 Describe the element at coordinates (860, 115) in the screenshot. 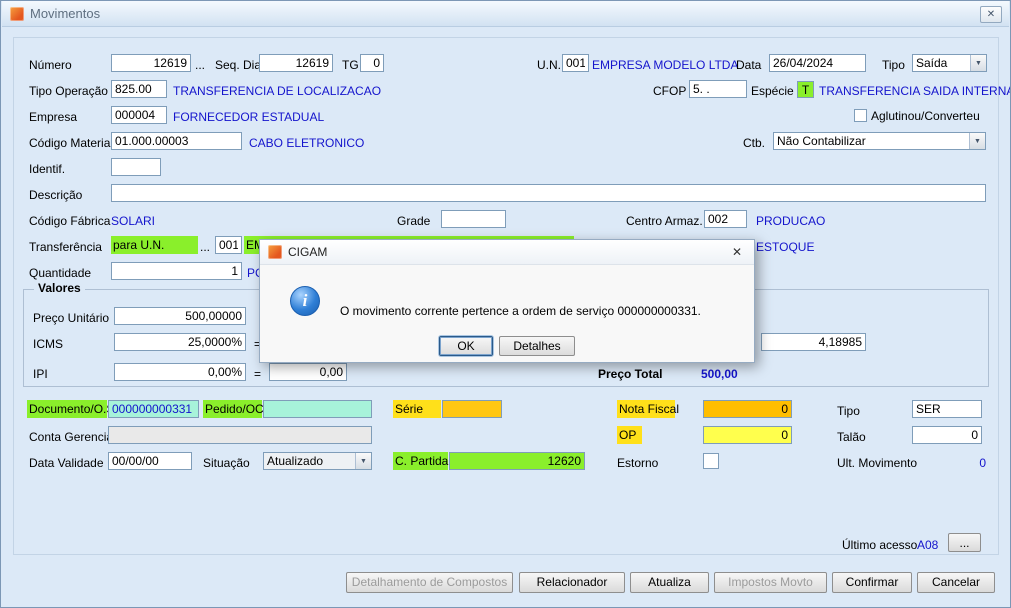

I see `aglutinou-checkbox` at that location.